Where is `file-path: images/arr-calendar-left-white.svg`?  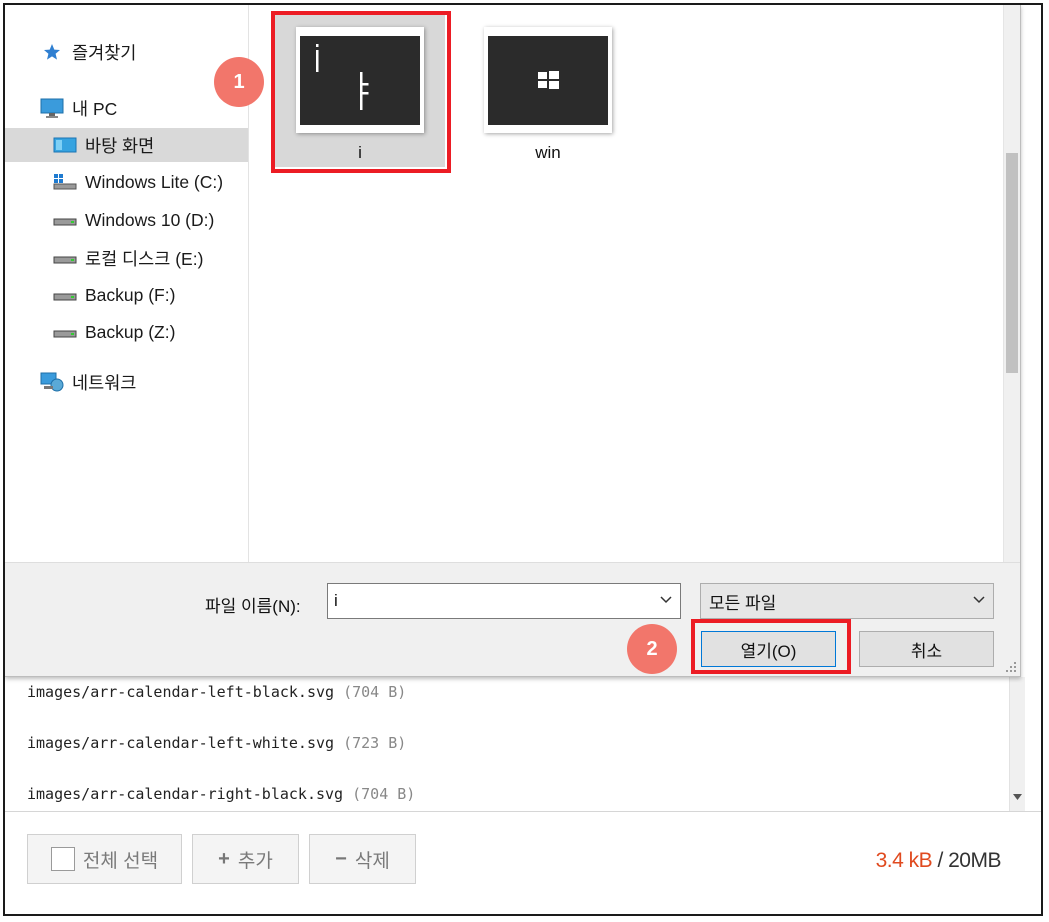
file-path: images/arr-calendar-left-white.svg is located at coordinates (181, 743).